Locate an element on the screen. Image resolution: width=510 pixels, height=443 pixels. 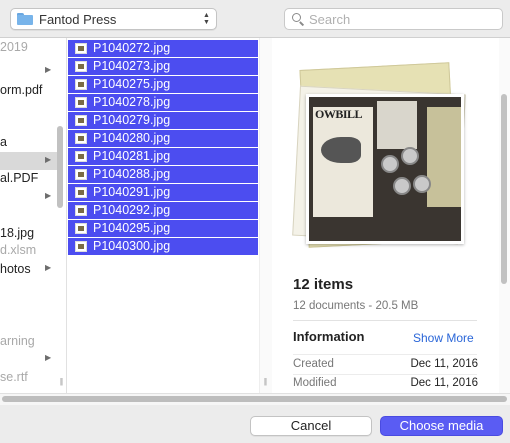
file-name: P1040288.jpg is located at coordinates (132, 174).